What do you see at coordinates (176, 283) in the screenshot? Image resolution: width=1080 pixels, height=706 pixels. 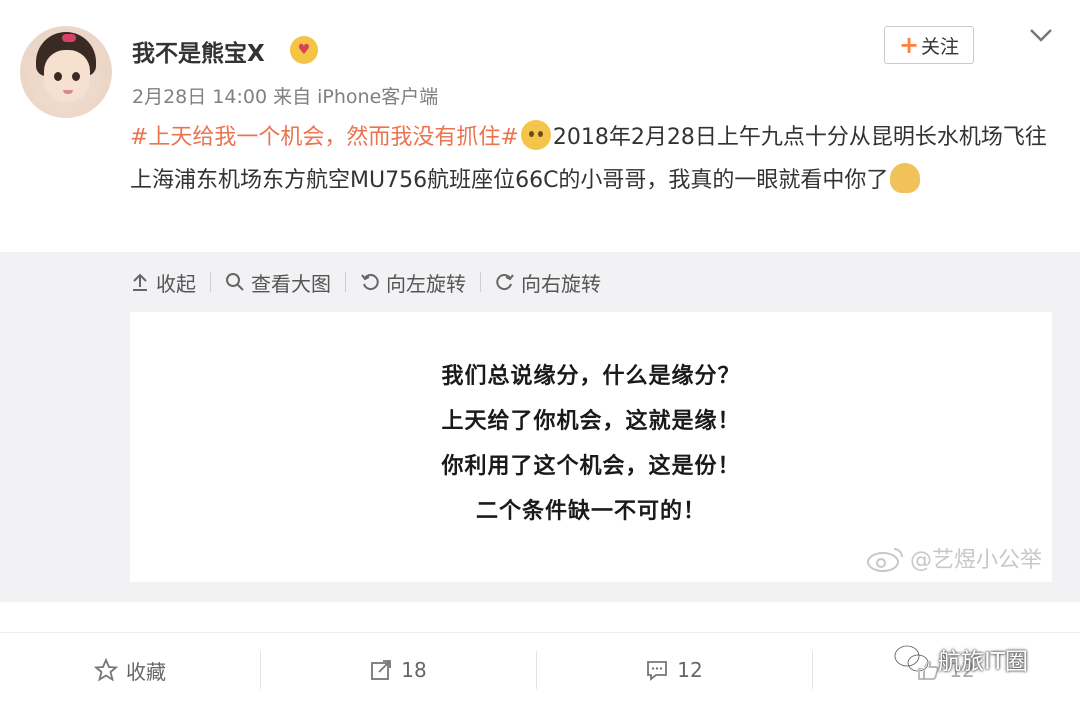 I see `collapse-label: 收起` at bounding box center [176, 283].